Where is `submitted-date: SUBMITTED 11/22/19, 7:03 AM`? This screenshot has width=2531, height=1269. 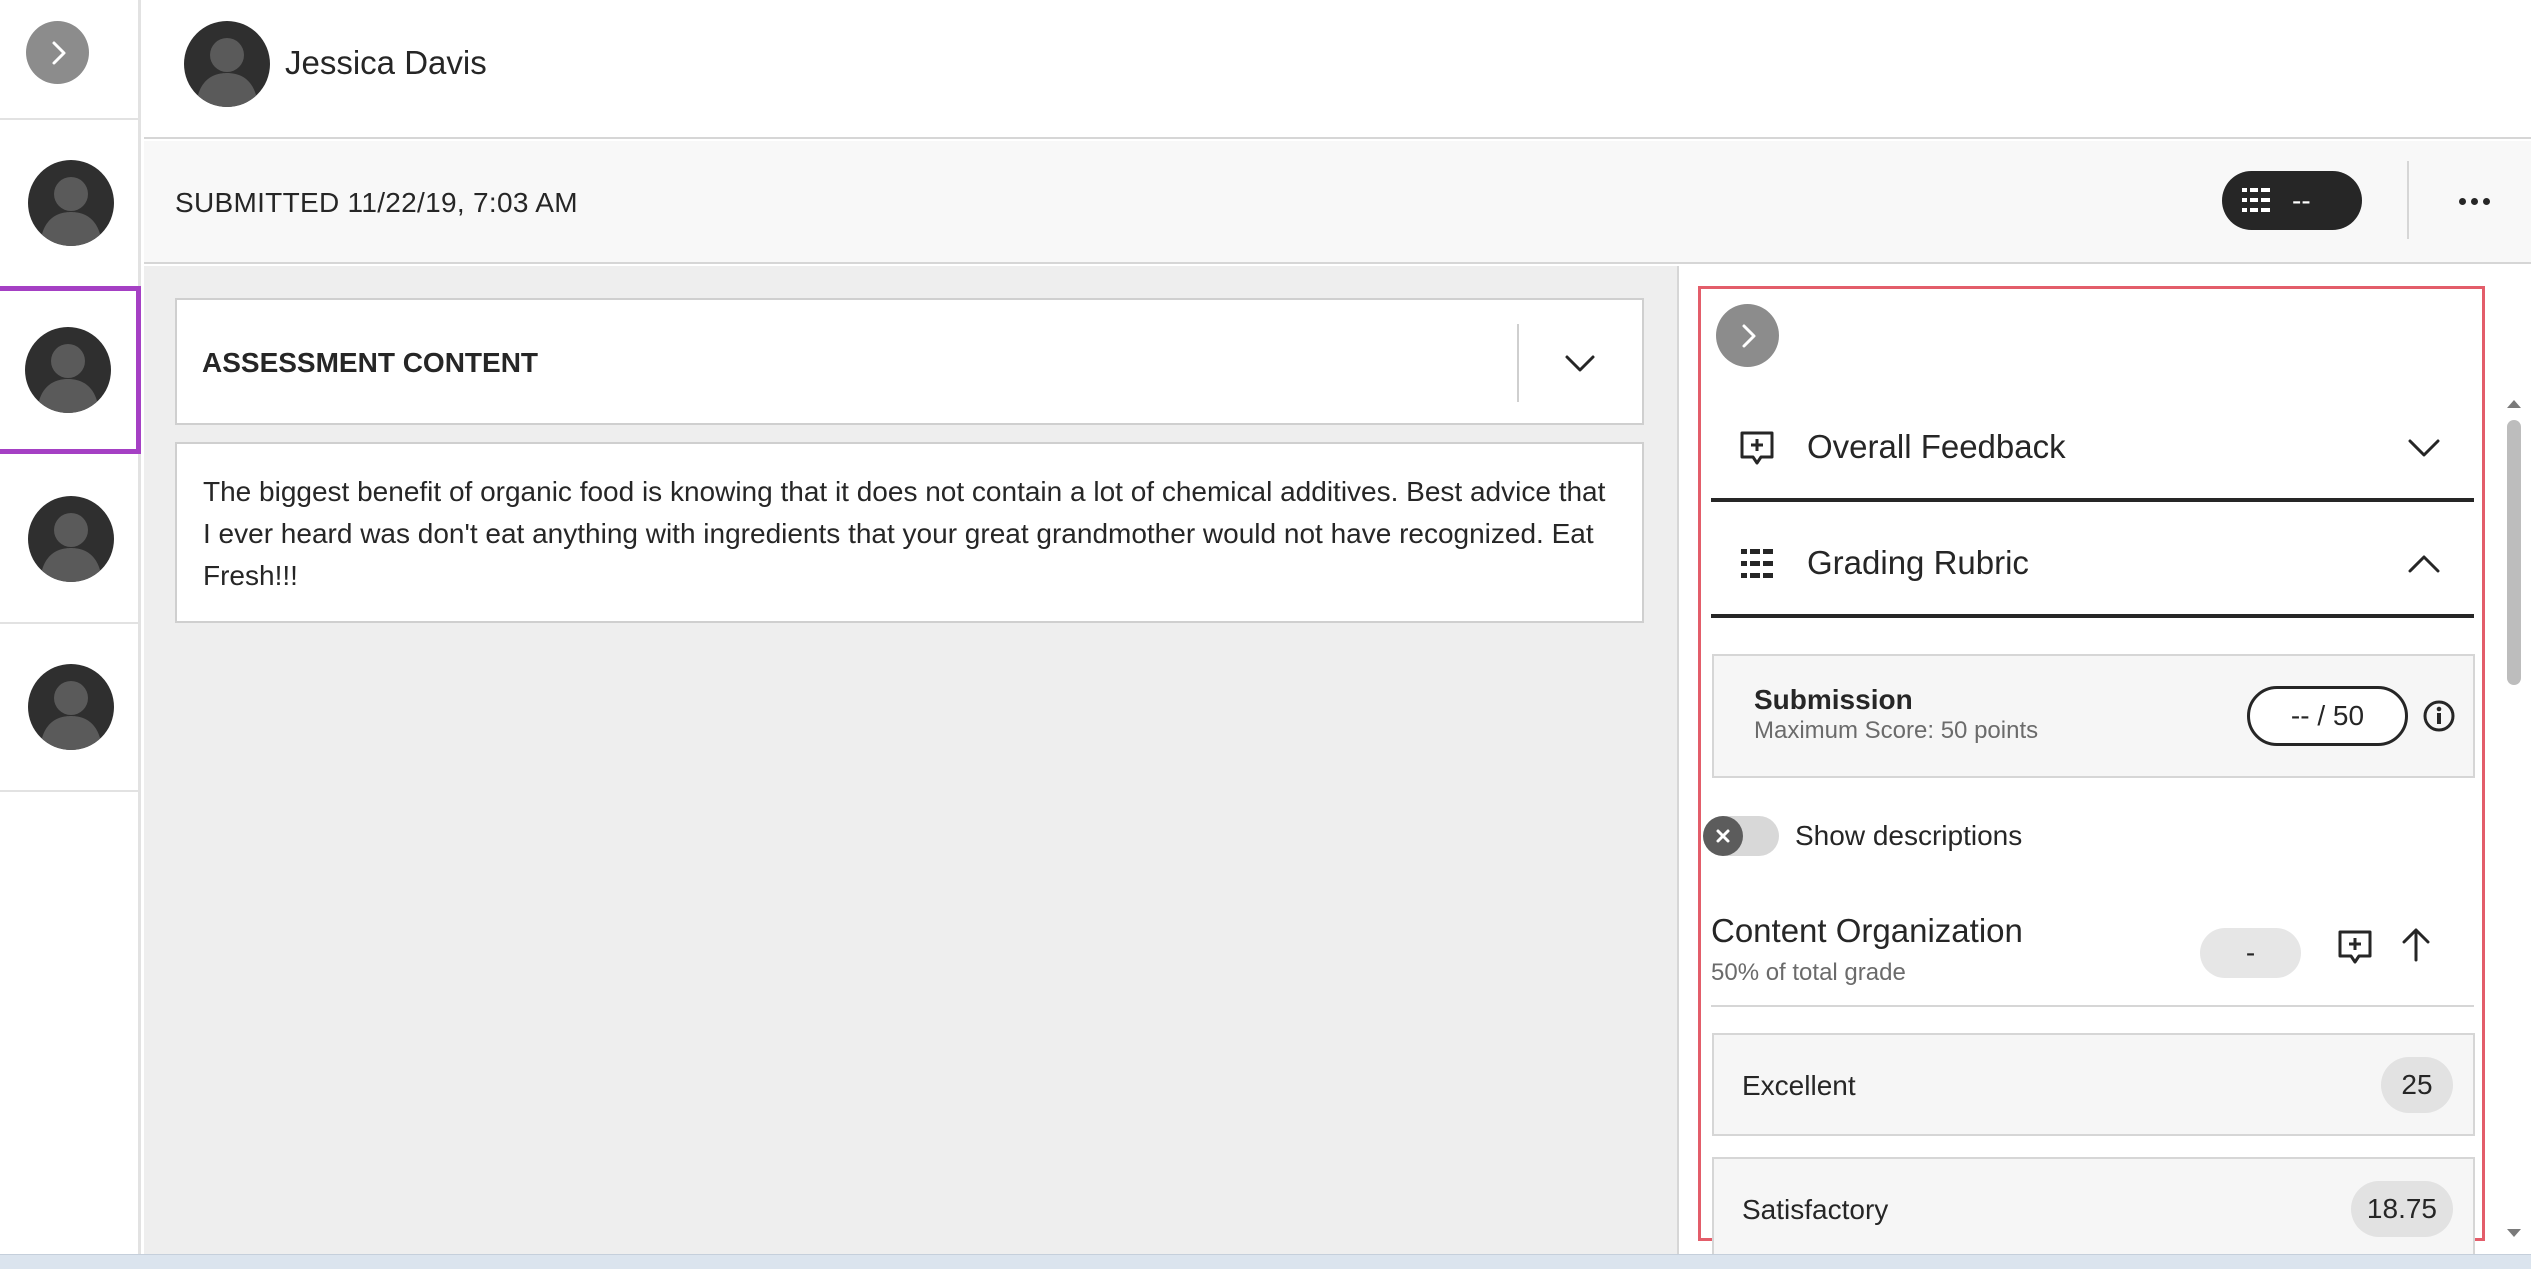
submitted-date: SUBMITTED 11/22/19, 7:03 AM is located at coordinates (376, 202).